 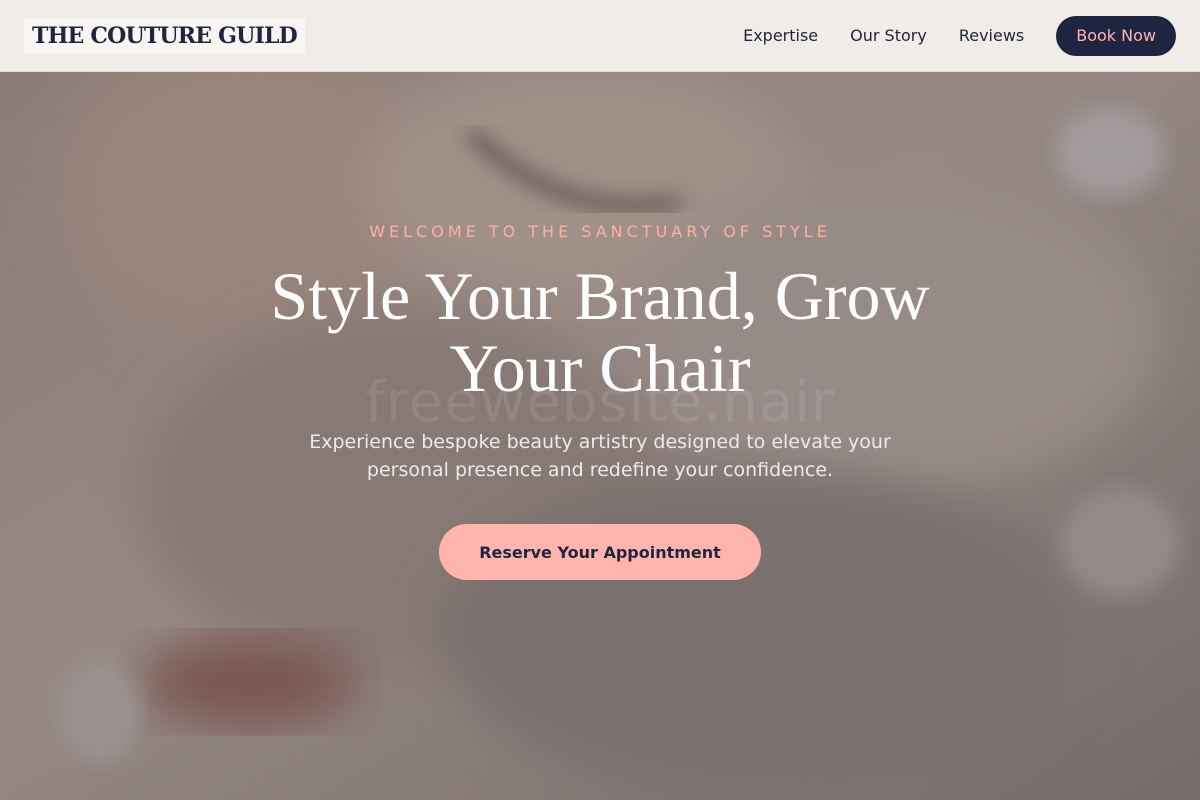 I want to click on book-now-button: Book Now, so click(x=1116, y=35).